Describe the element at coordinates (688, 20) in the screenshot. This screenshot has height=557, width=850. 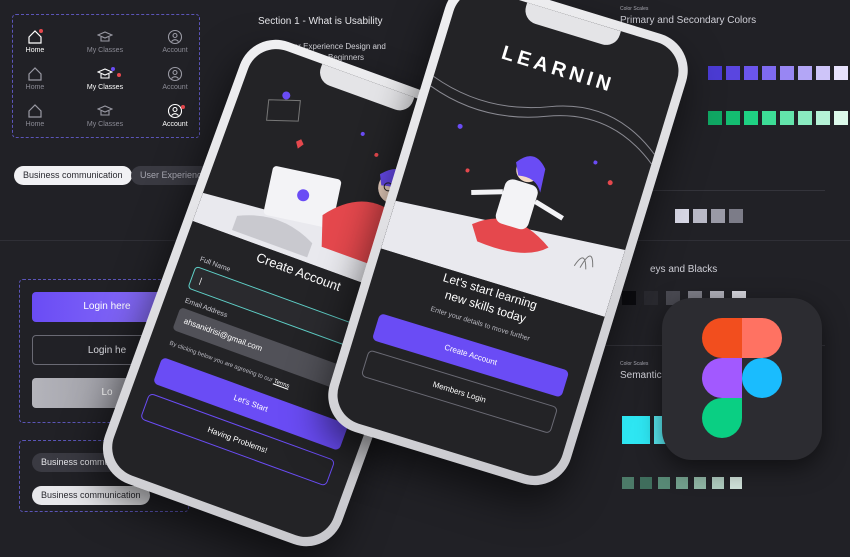
I see `color-scales-title: Primary and Secondary Colors` at that location.